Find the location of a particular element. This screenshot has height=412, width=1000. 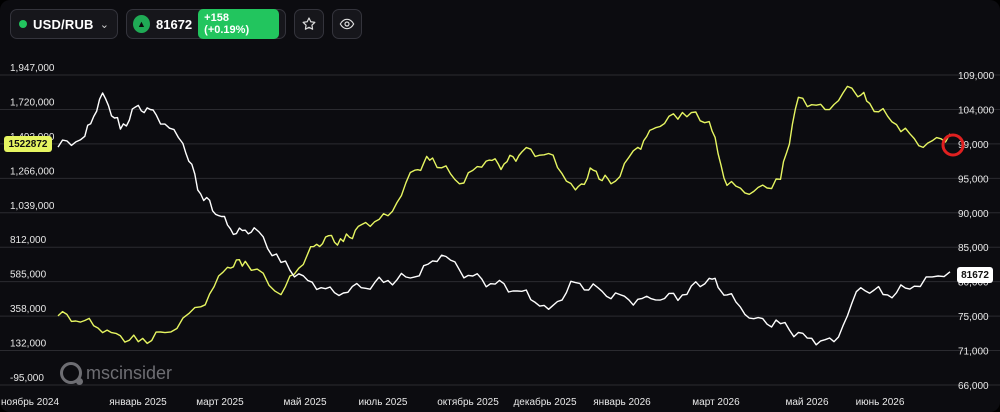

x-tick-label: май 2025 is located at coordinates (304, 402).